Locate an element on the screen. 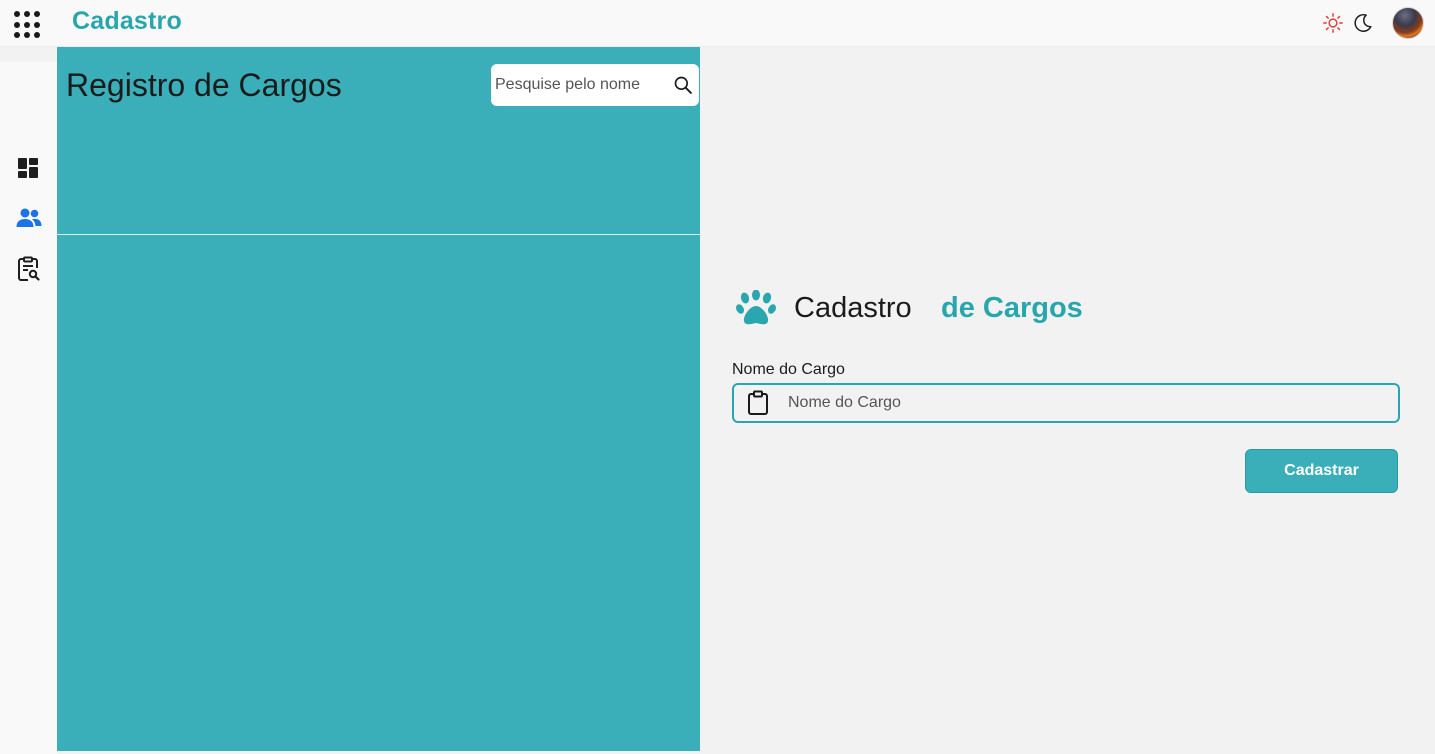  registry-title: Registro de Cargos is located at coordinates (204, 85).